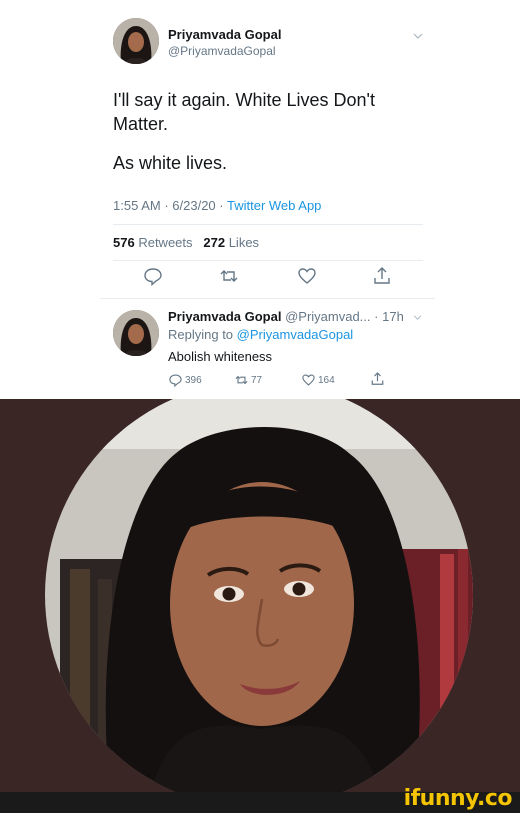 The image size is (520, 813). I want to click on author-avatar, so click(136, 41).